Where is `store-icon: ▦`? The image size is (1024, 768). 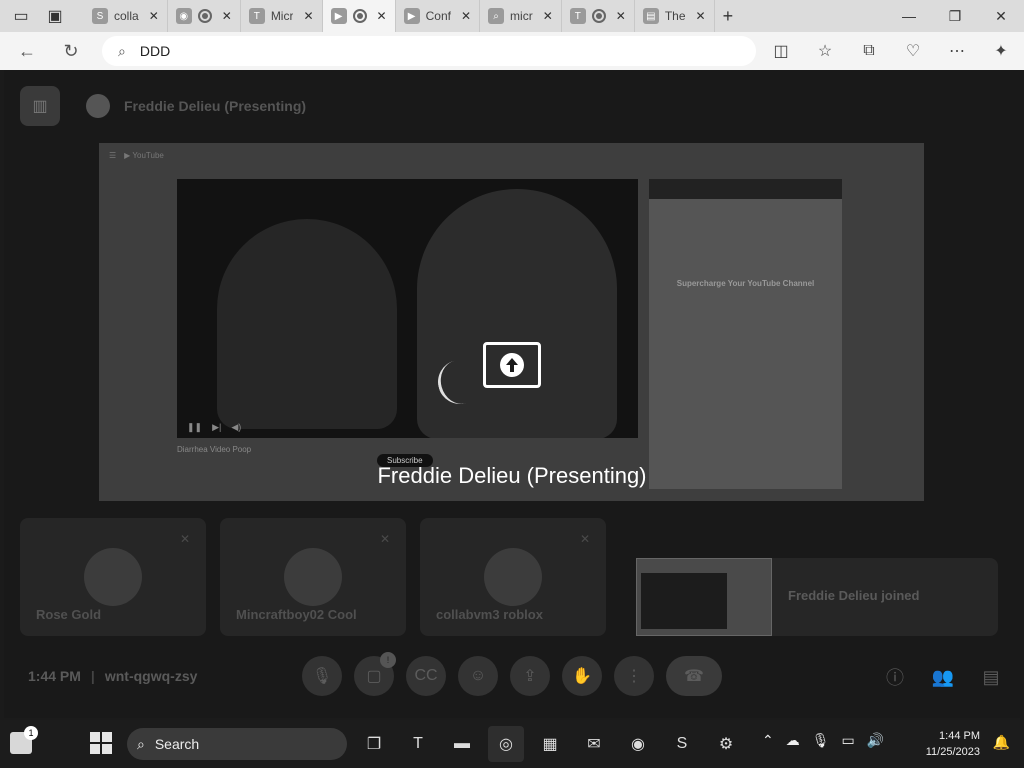 store-icon: ▦ is located at coordinates (550, 744).